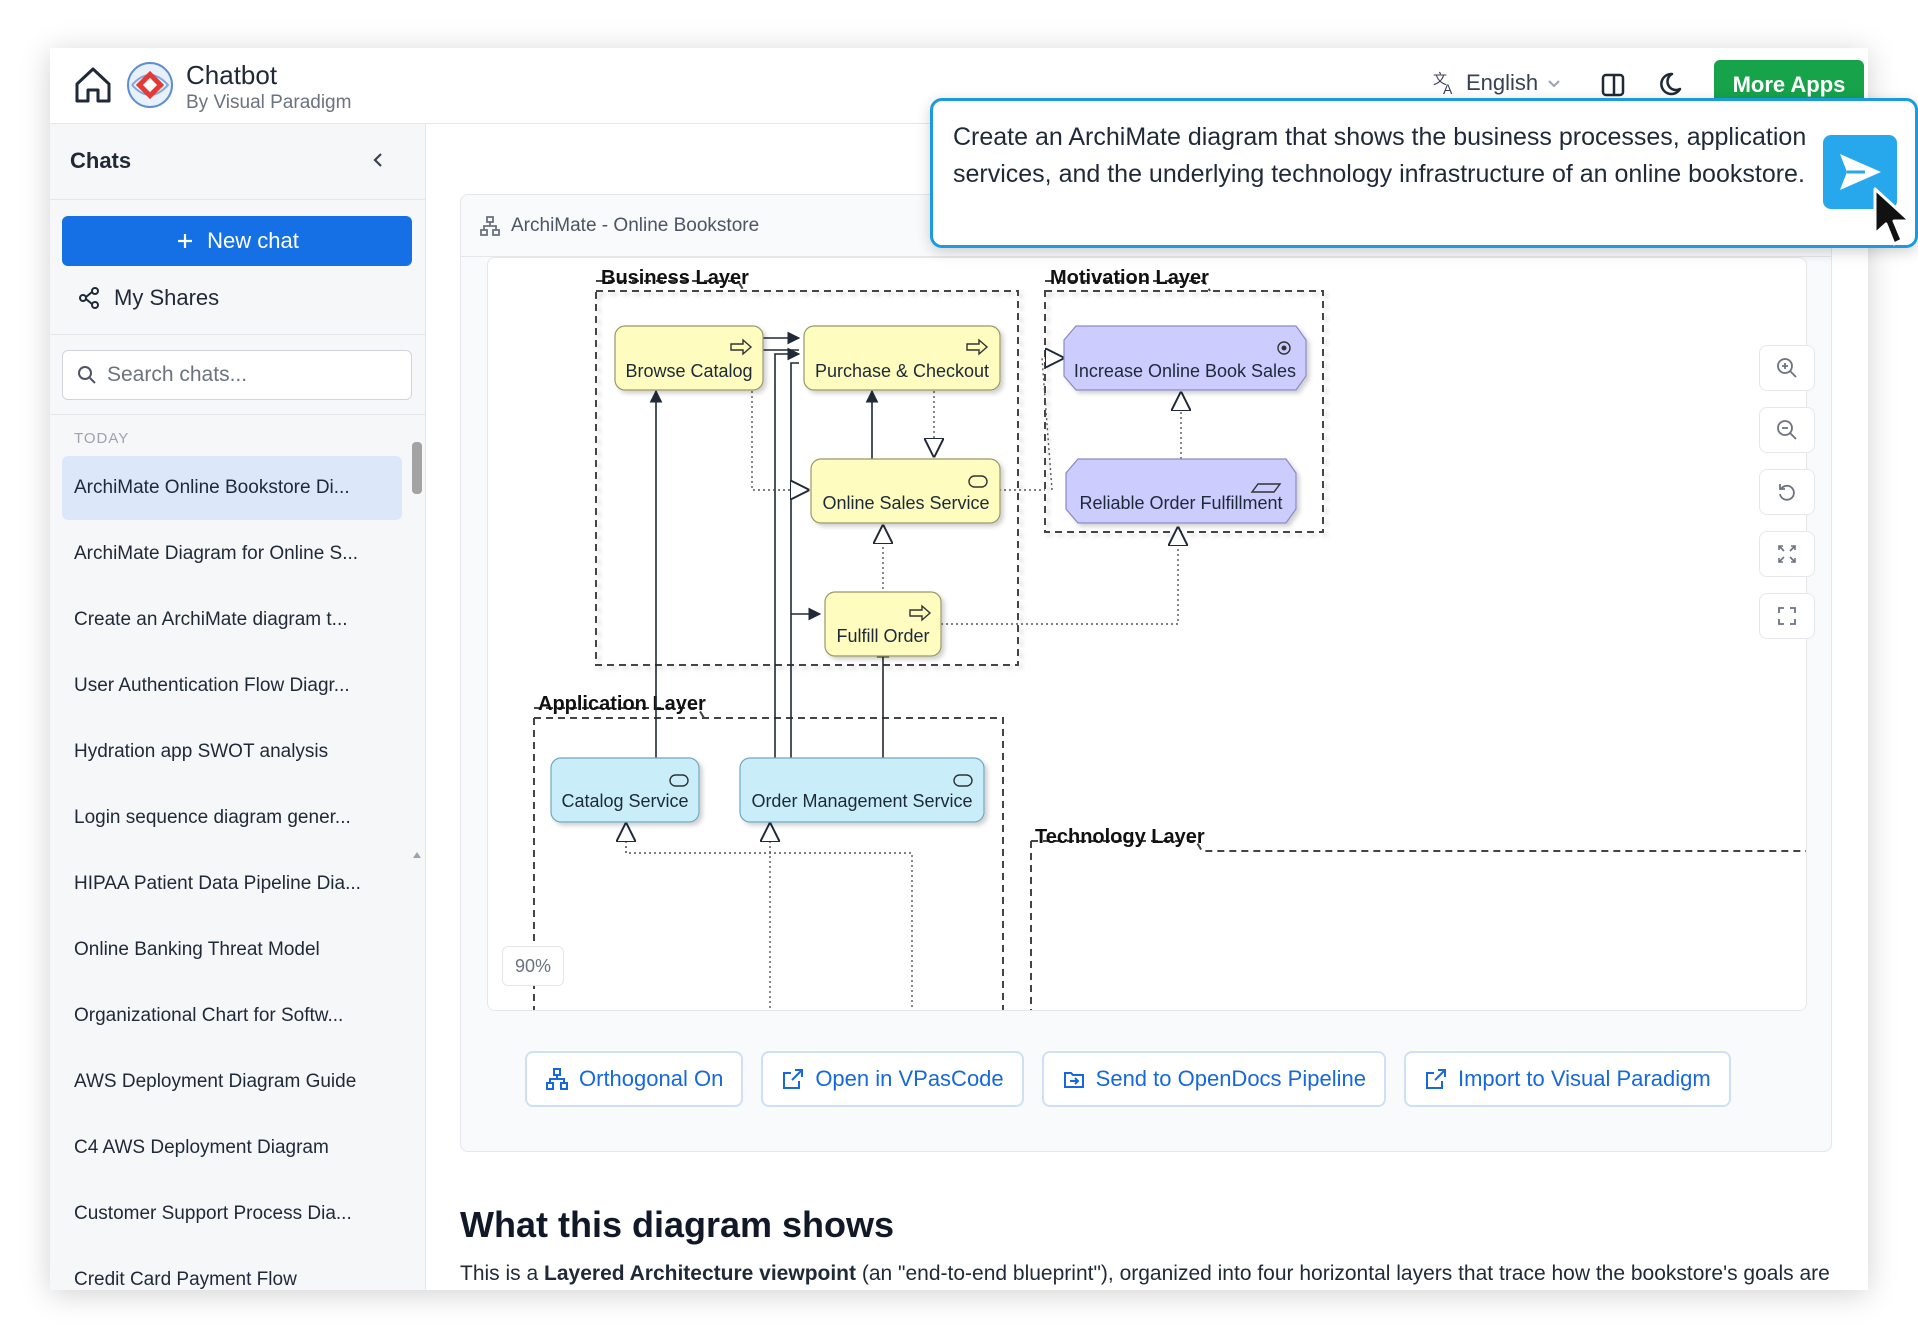 This screenshot has height=1332, width=1918. I want to click on my-shares-link: My Shares, so click(148, 298).